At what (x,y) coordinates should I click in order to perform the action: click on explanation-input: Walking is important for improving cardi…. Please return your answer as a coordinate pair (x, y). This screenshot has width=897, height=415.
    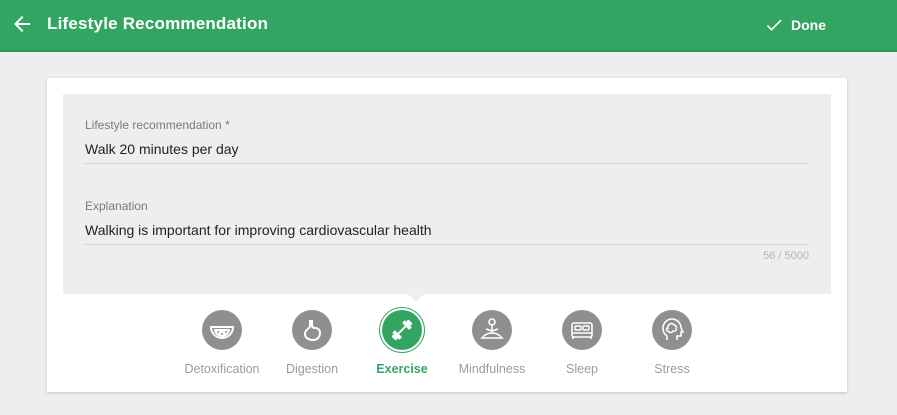
    Looking at the image, I should click on (447, 233).